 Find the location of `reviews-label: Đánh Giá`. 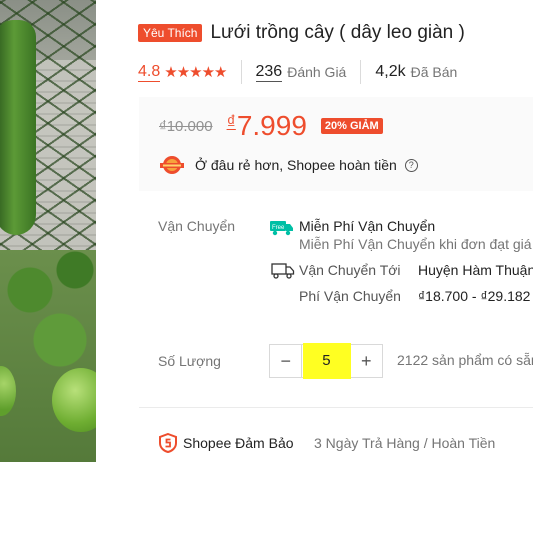

reviews-label: Đánh Giá is located at coordinates (317, 72).